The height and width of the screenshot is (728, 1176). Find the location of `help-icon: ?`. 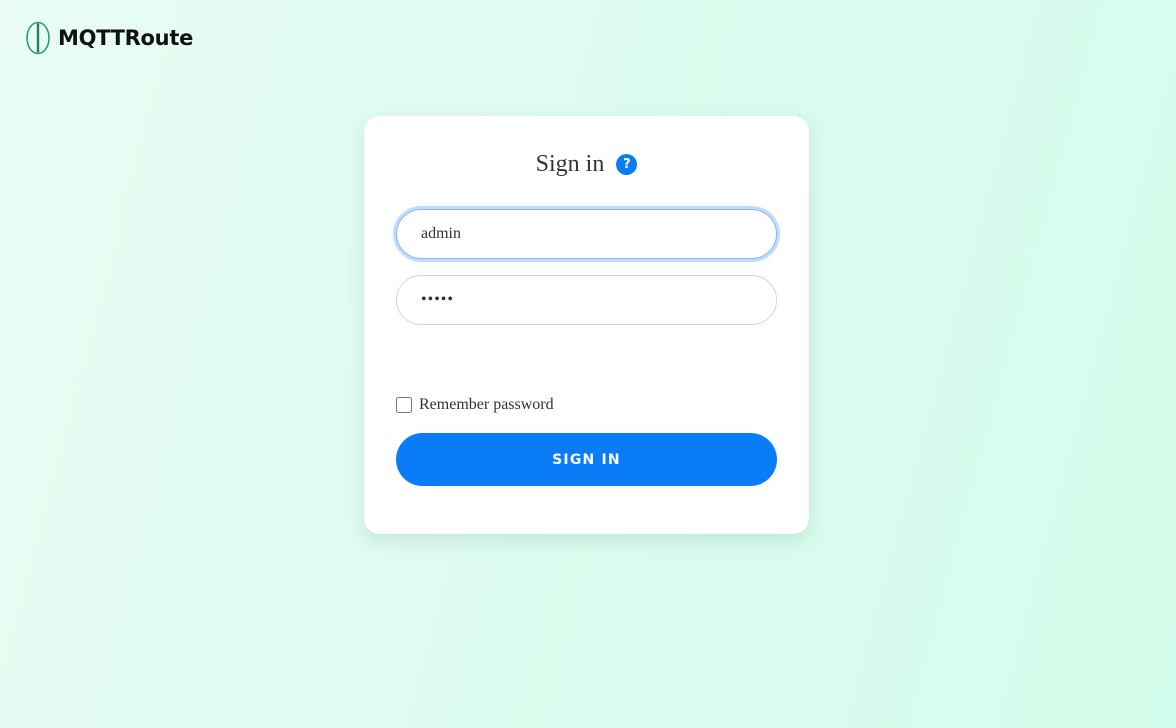

help-icon: ? is located at coordinates (627, 164).